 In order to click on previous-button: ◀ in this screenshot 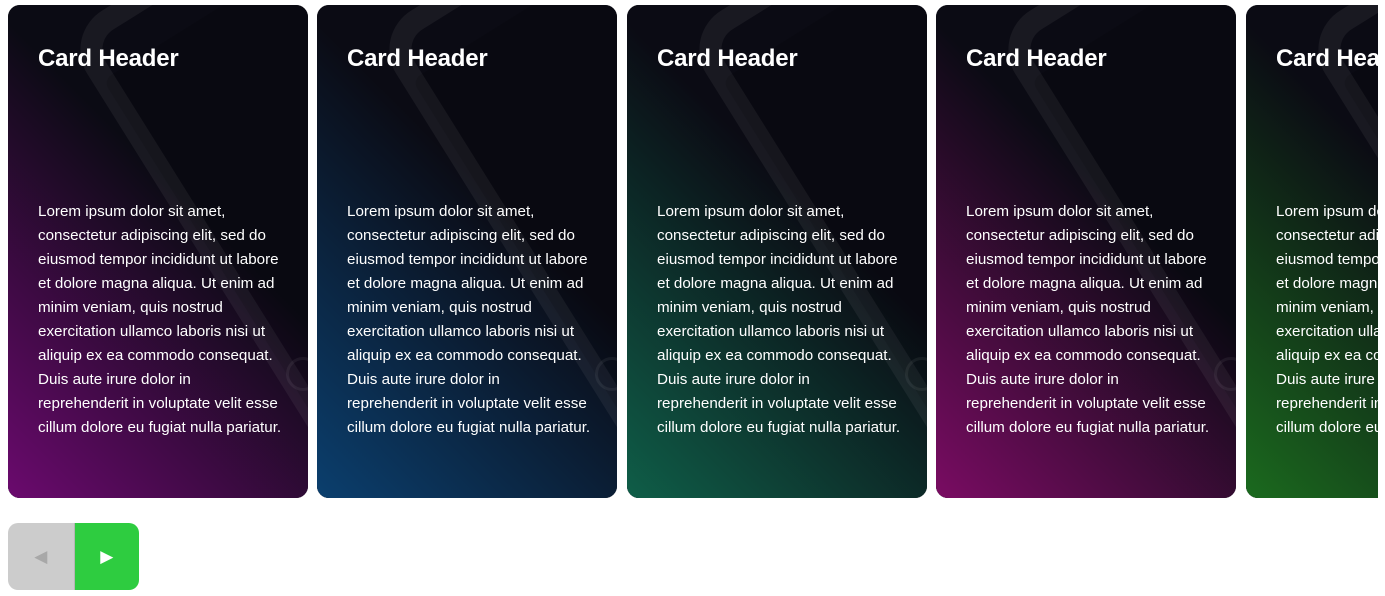, I will do `click(41, 556)`.